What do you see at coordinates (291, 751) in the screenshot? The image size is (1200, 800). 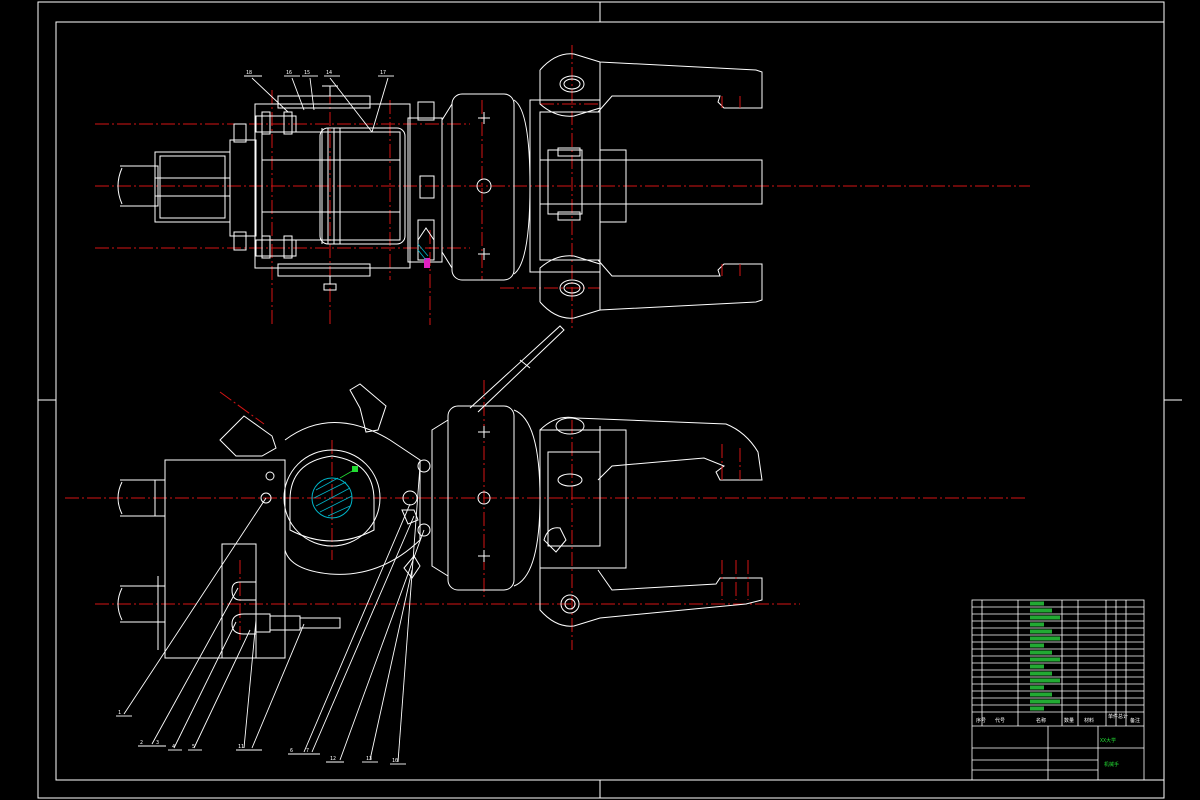 I see `balloon-6: 6` at bounding box center [291, 751].